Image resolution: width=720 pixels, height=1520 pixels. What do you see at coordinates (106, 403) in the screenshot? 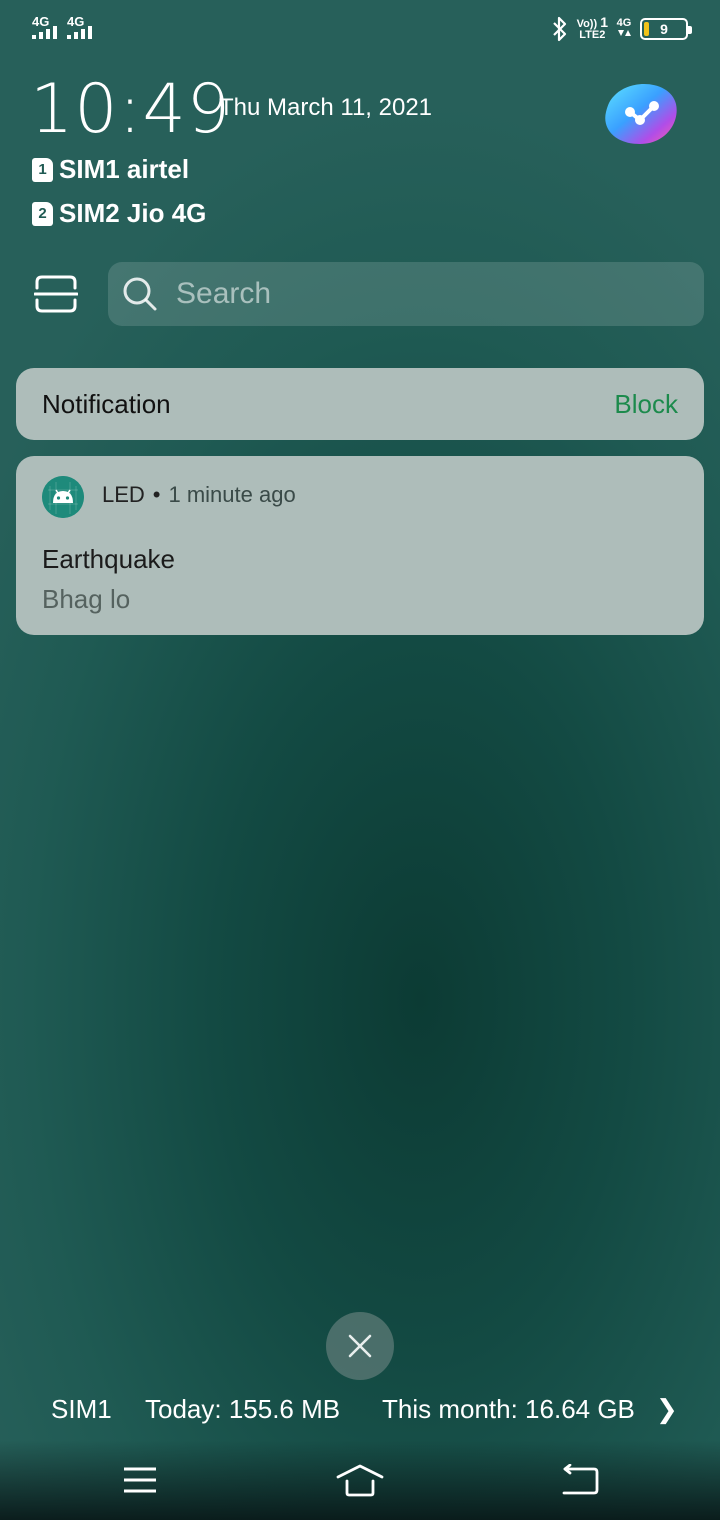
I see `notification-header-title: Notification` at bounding box center [106, 403].